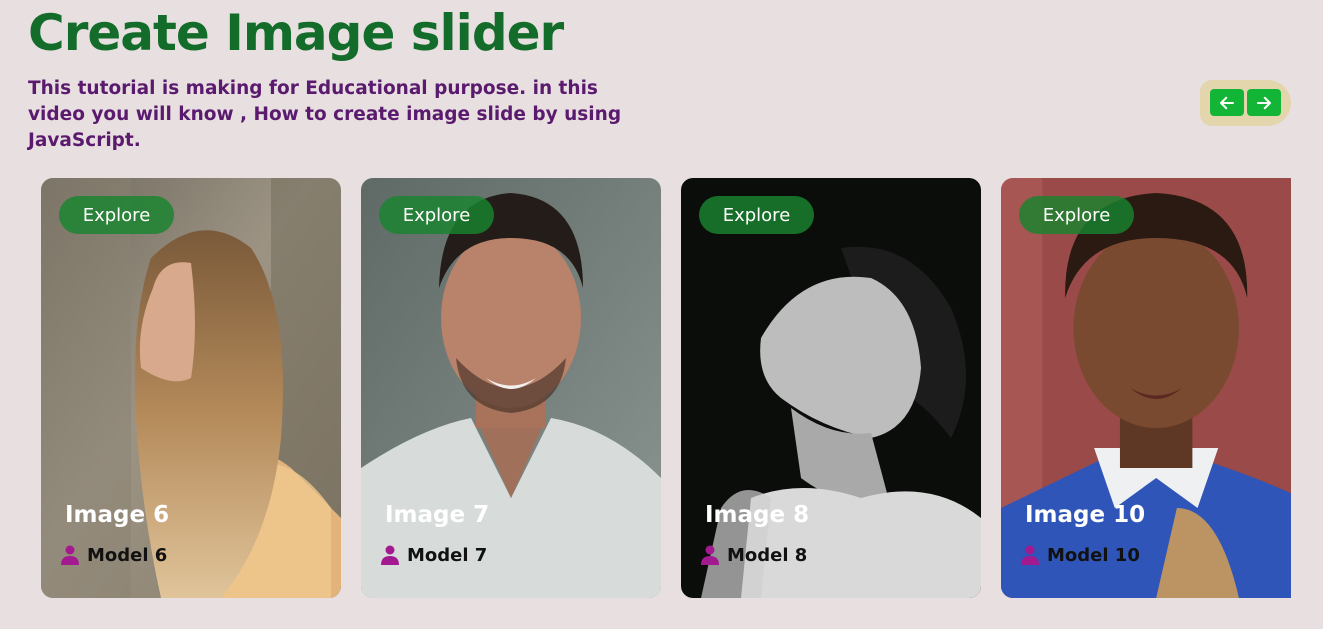  I want to click on card-title: Image 6, so click(117, 515).